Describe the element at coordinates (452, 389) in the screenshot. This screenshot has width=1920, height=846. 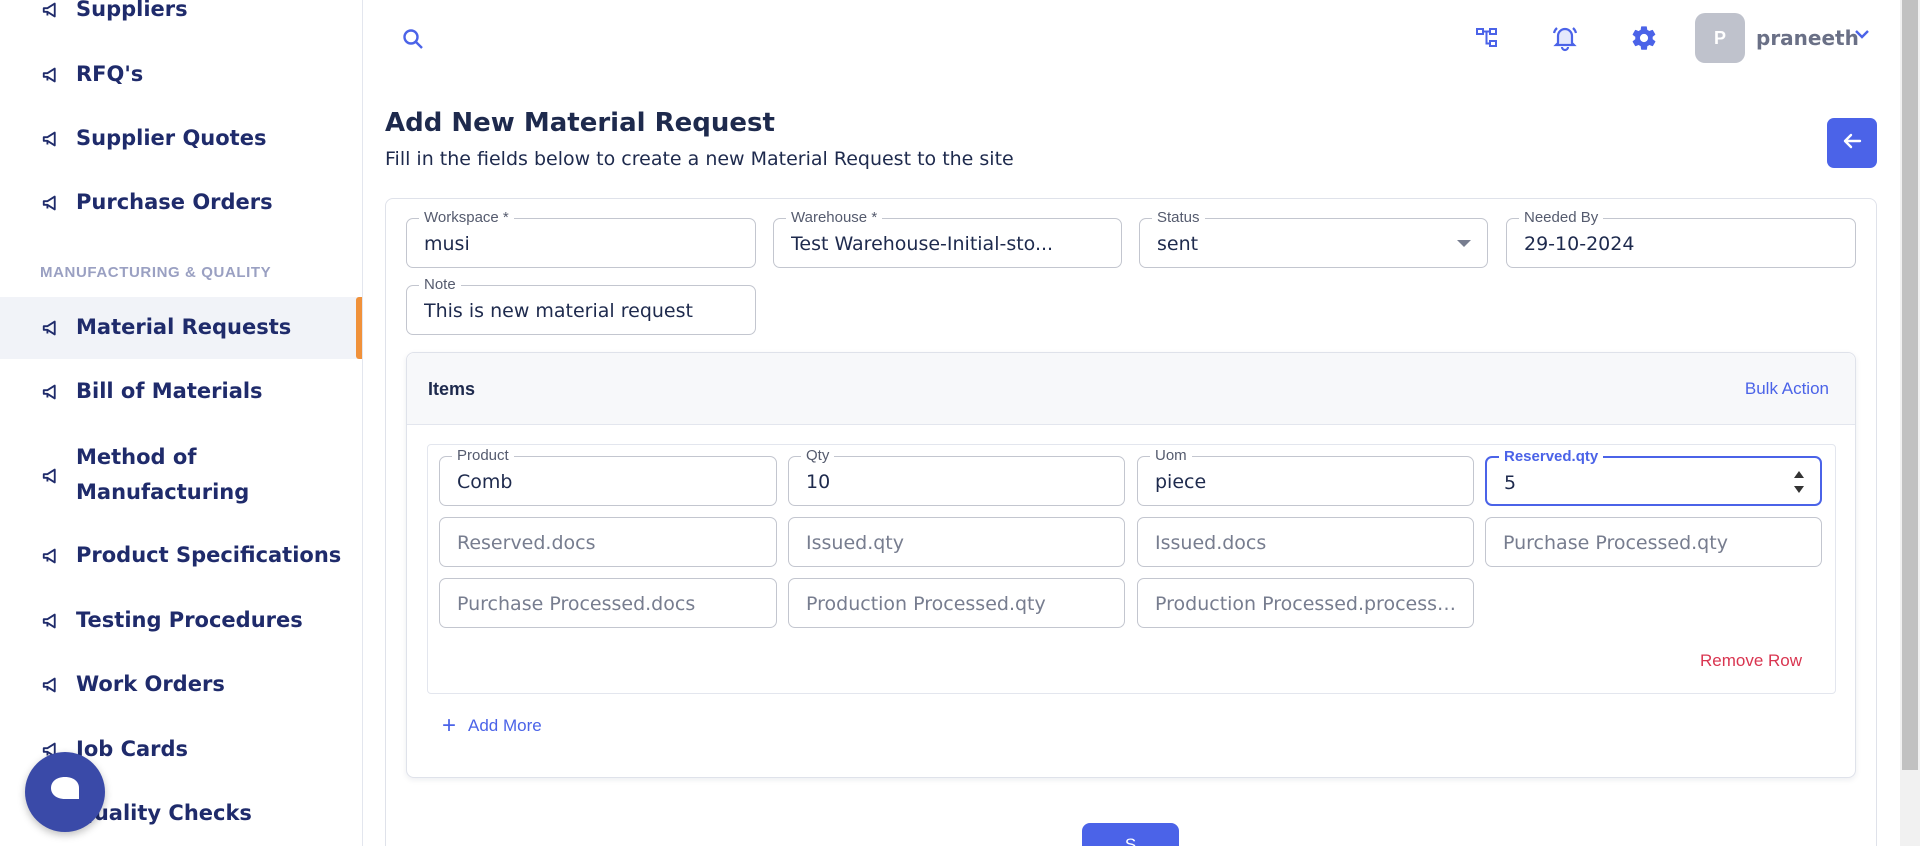
I see `items-title: Items` at that location.